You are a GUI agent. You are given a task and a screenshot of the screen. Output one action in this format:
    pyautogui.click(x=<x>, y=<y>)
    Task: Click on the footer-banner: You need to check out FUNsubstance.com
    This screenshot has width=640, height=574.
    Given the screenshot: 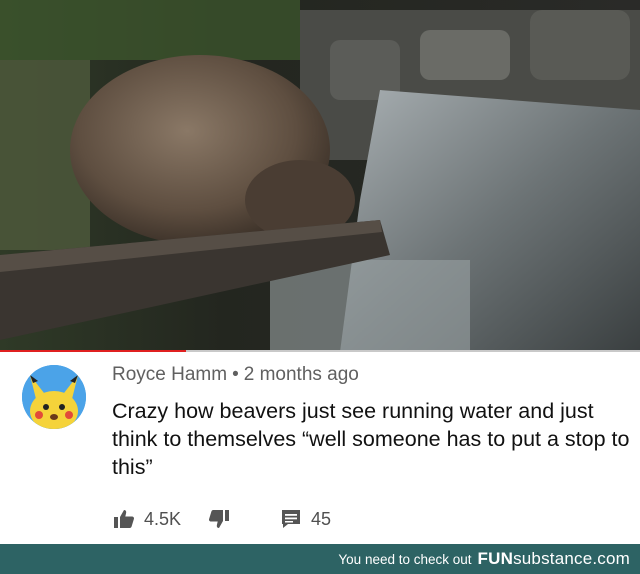 What is the action you would take?
    pyautogui.click(x=320, y=559)
    